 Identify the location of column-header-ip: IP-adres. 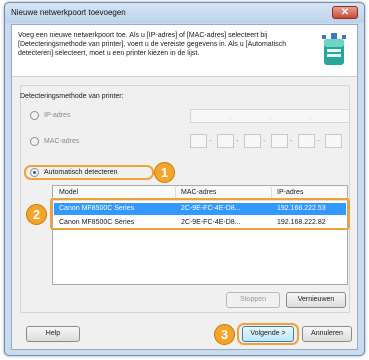
(290, 192).